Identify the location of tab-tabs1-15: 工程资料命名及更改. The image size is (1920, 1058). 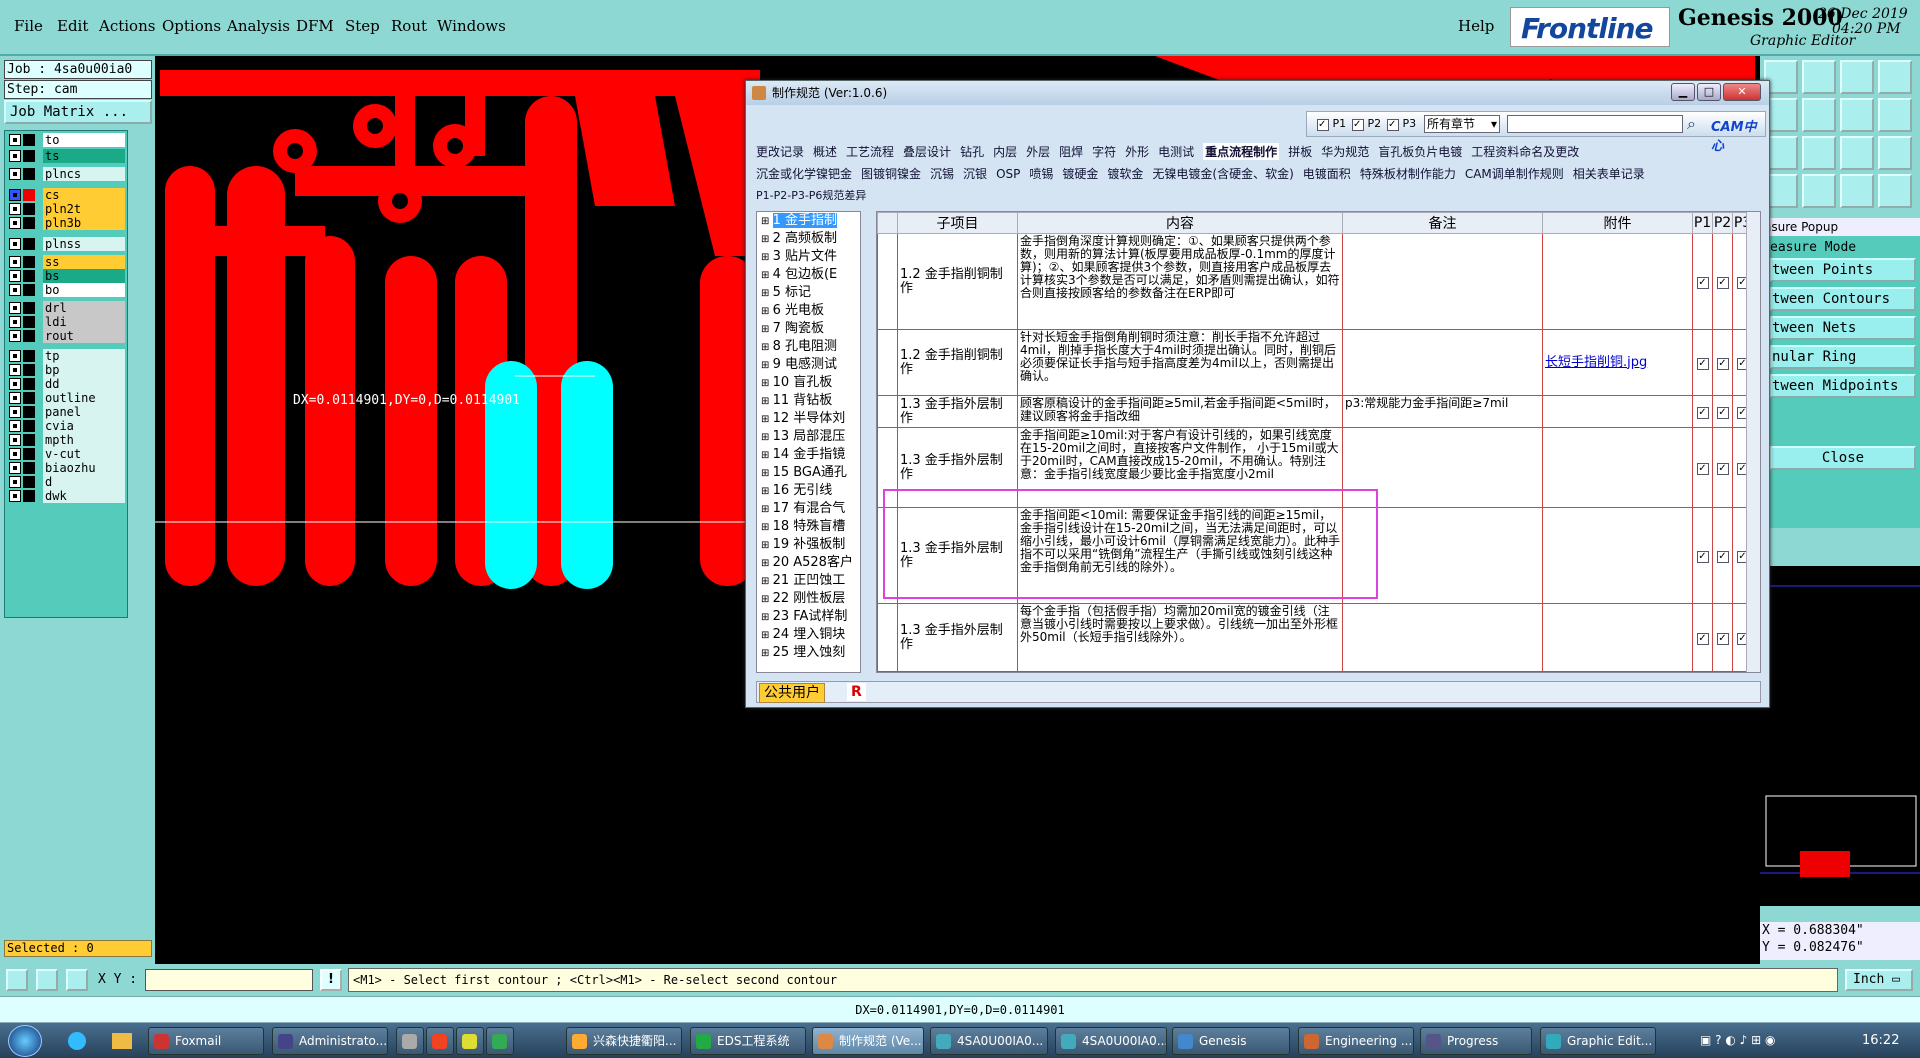
(1525, 151).